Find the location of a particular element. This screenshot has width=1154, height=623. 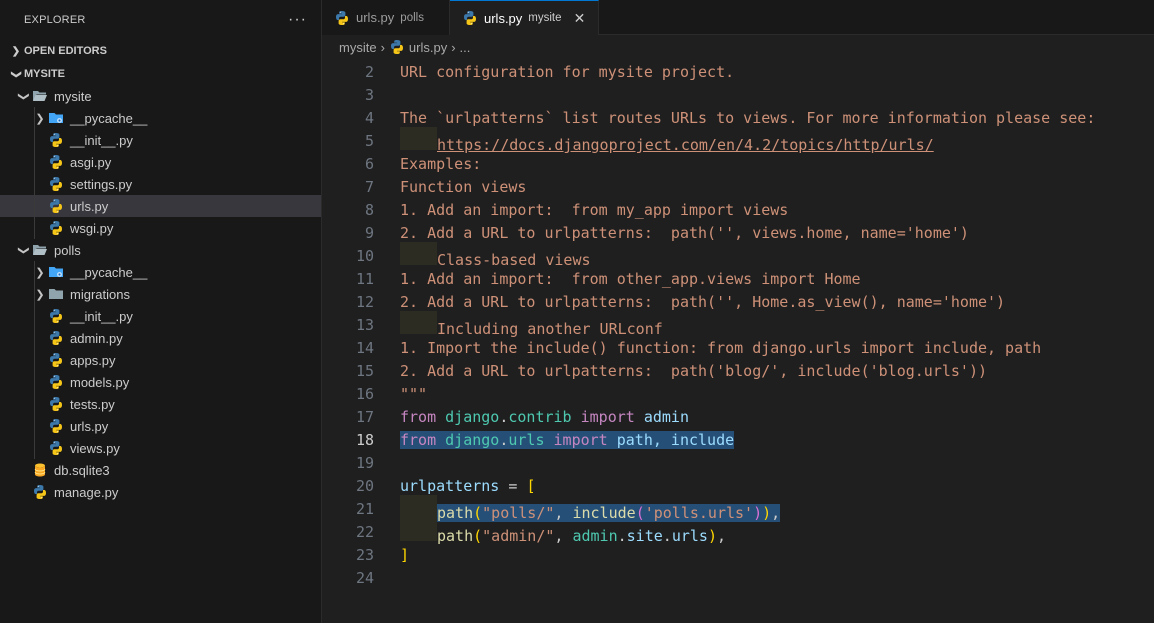

open-editors-section: ❯ OPEN EDITORS is located at coordinates (160, 51).